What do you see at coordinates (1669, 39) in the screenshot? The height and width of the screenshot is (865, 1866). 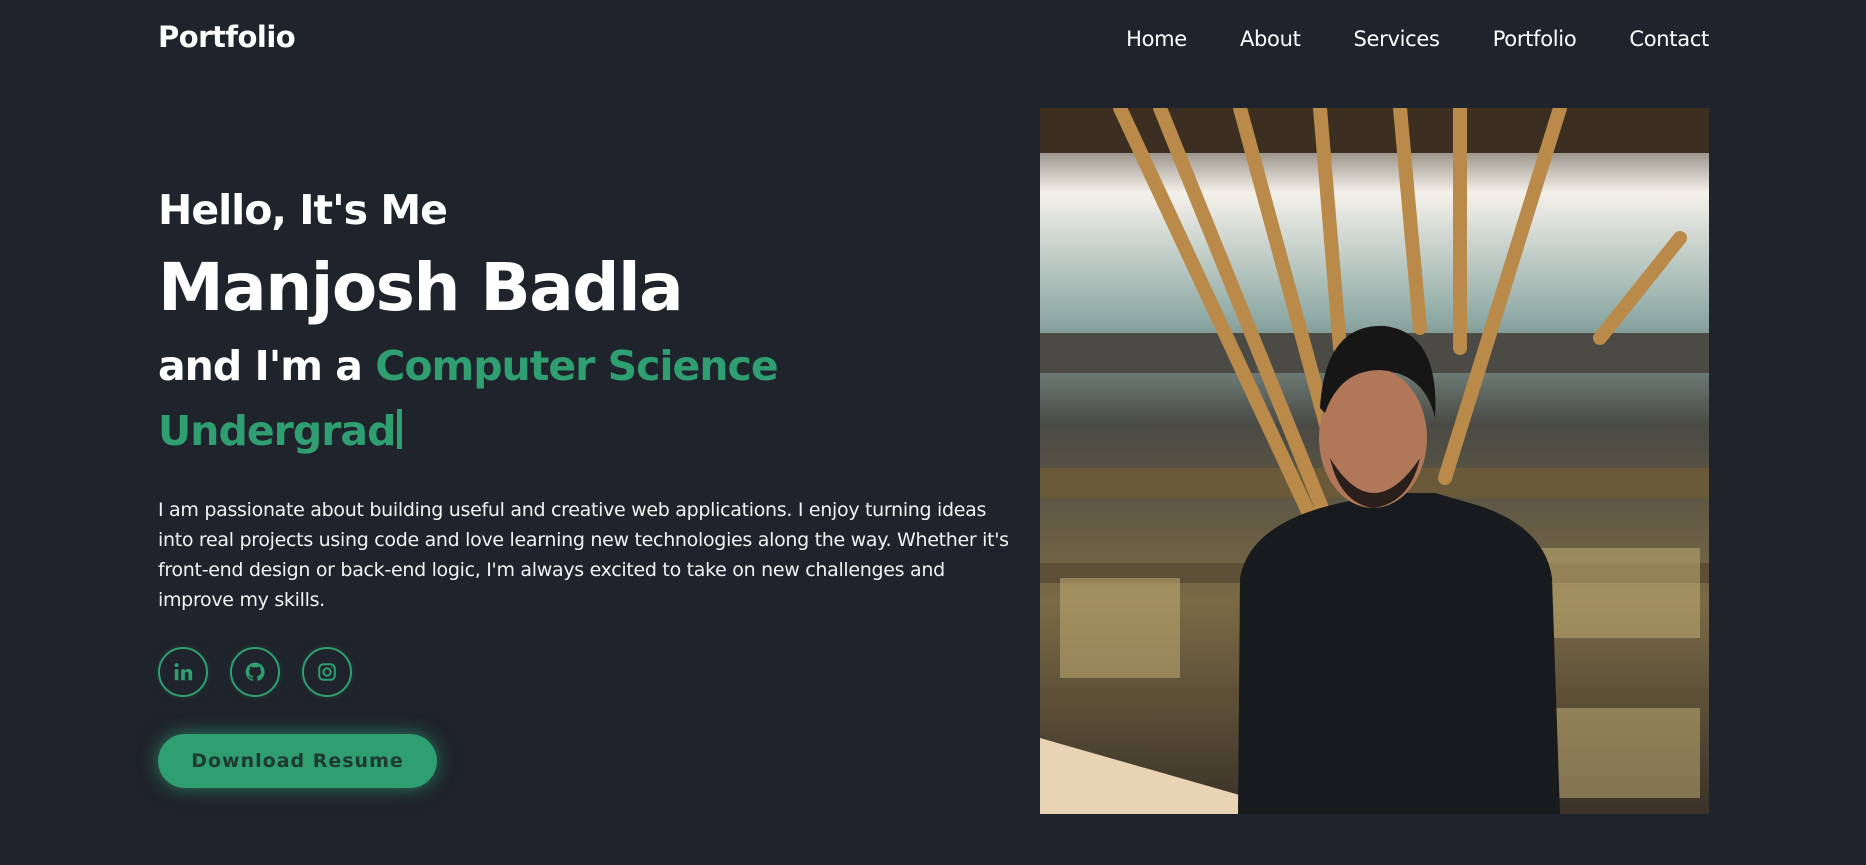 I see `nav-link-contact: Contact` at bounding box center [1669, 39].